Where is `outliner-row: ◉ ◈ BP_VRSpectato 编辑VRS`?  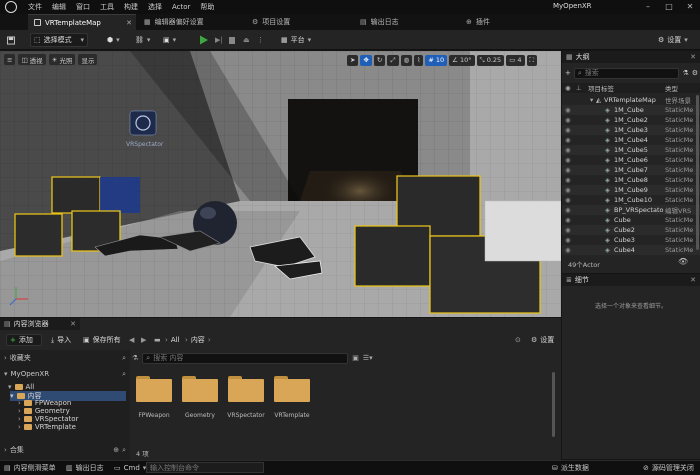
outliner-row: ◉ ◈ BP_VRSpectato 编辑VRS is located at coordinates (631, 210).